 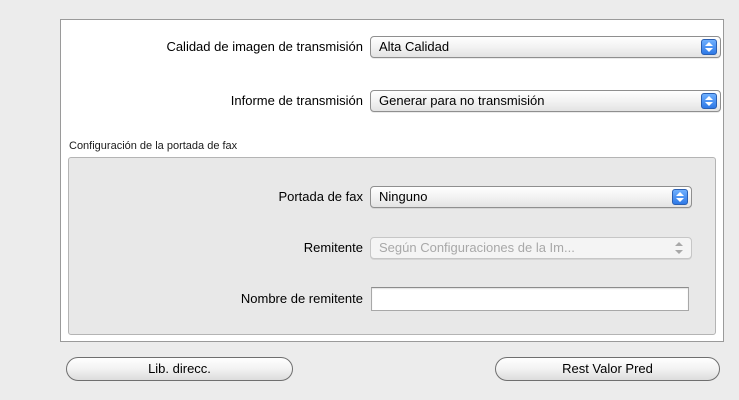 What do you see at coordinates (179, 369) in the screenshot?
I see `address-book-button: Lib. direcc.` at bounding box center [179, 369].